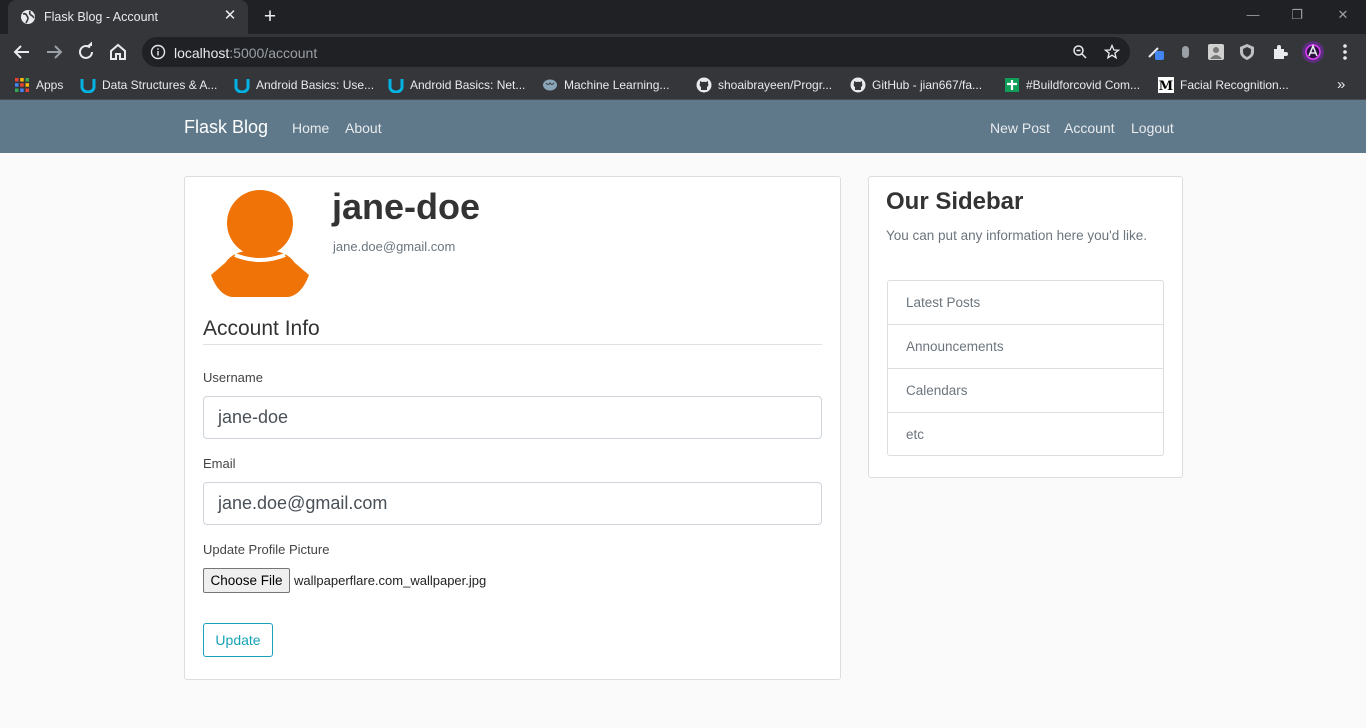  I want to click on sidebar-item-announcements: Announcements, so click(1025, 347).